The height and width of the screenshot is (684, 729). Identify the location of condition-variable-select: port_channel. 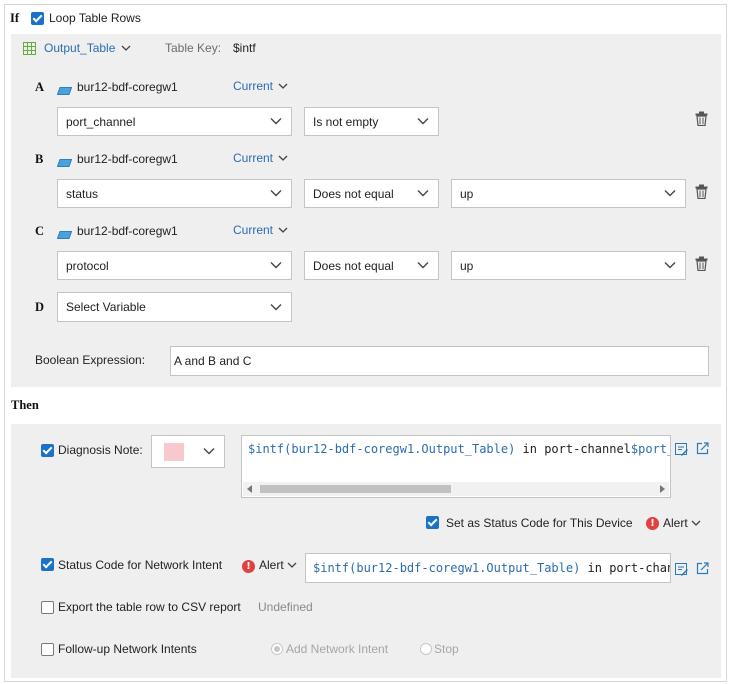
(174, 121).